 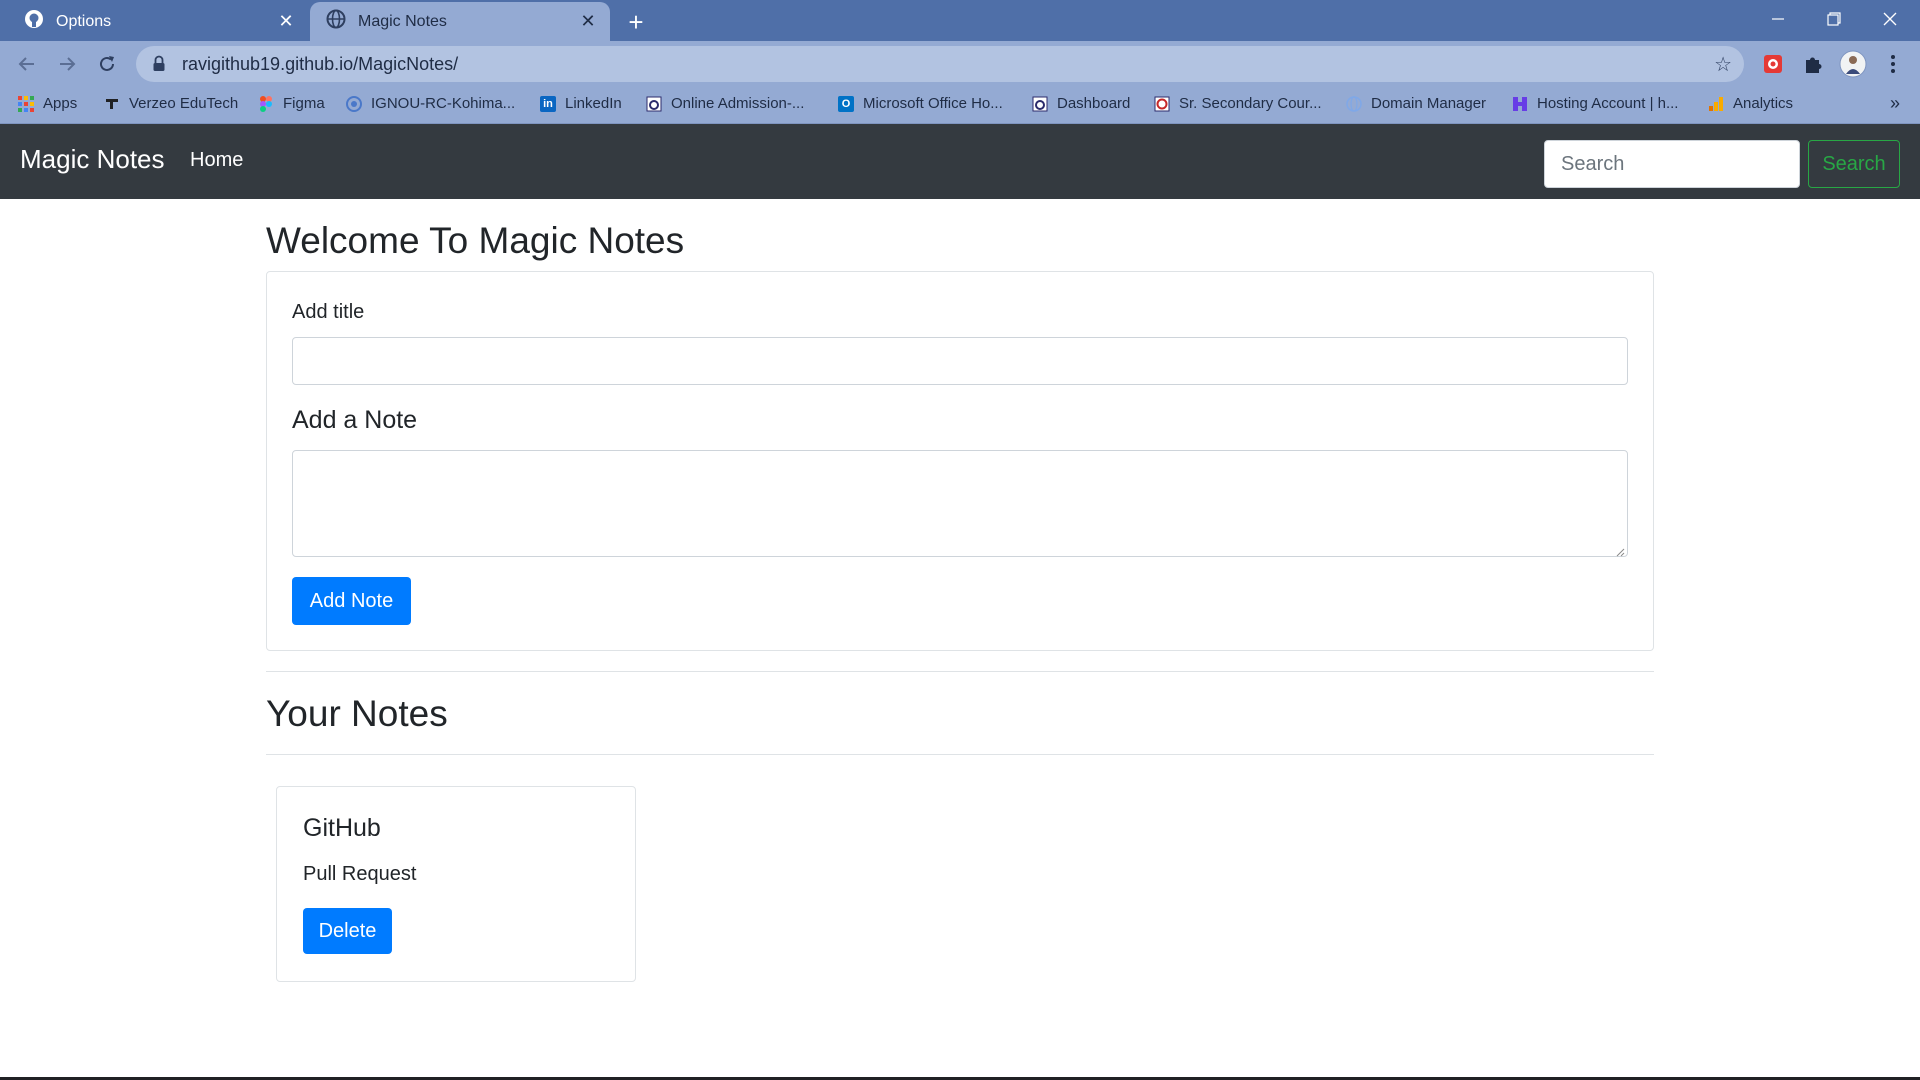 I want to click on browser-toolbar: ravigithub19.github.io/MagicNotes/ ☆, so click(x=960, y=64).